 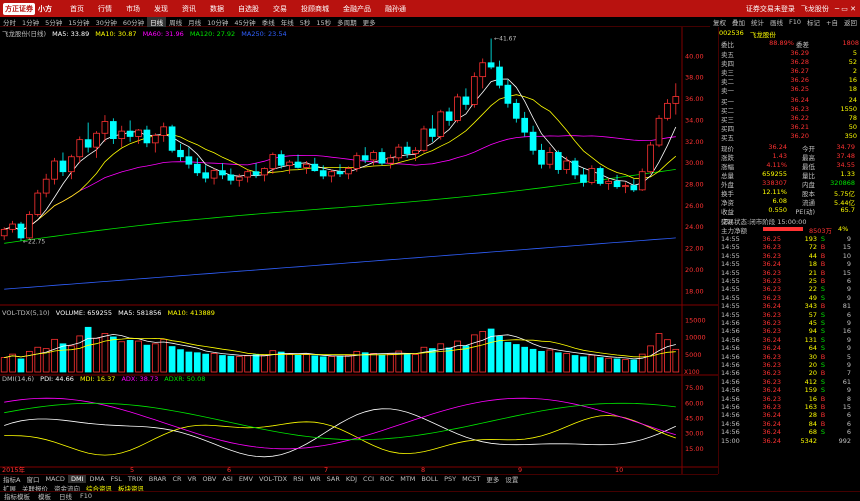 I want to click on tick-vol: 20, so click(x=812, y=373).